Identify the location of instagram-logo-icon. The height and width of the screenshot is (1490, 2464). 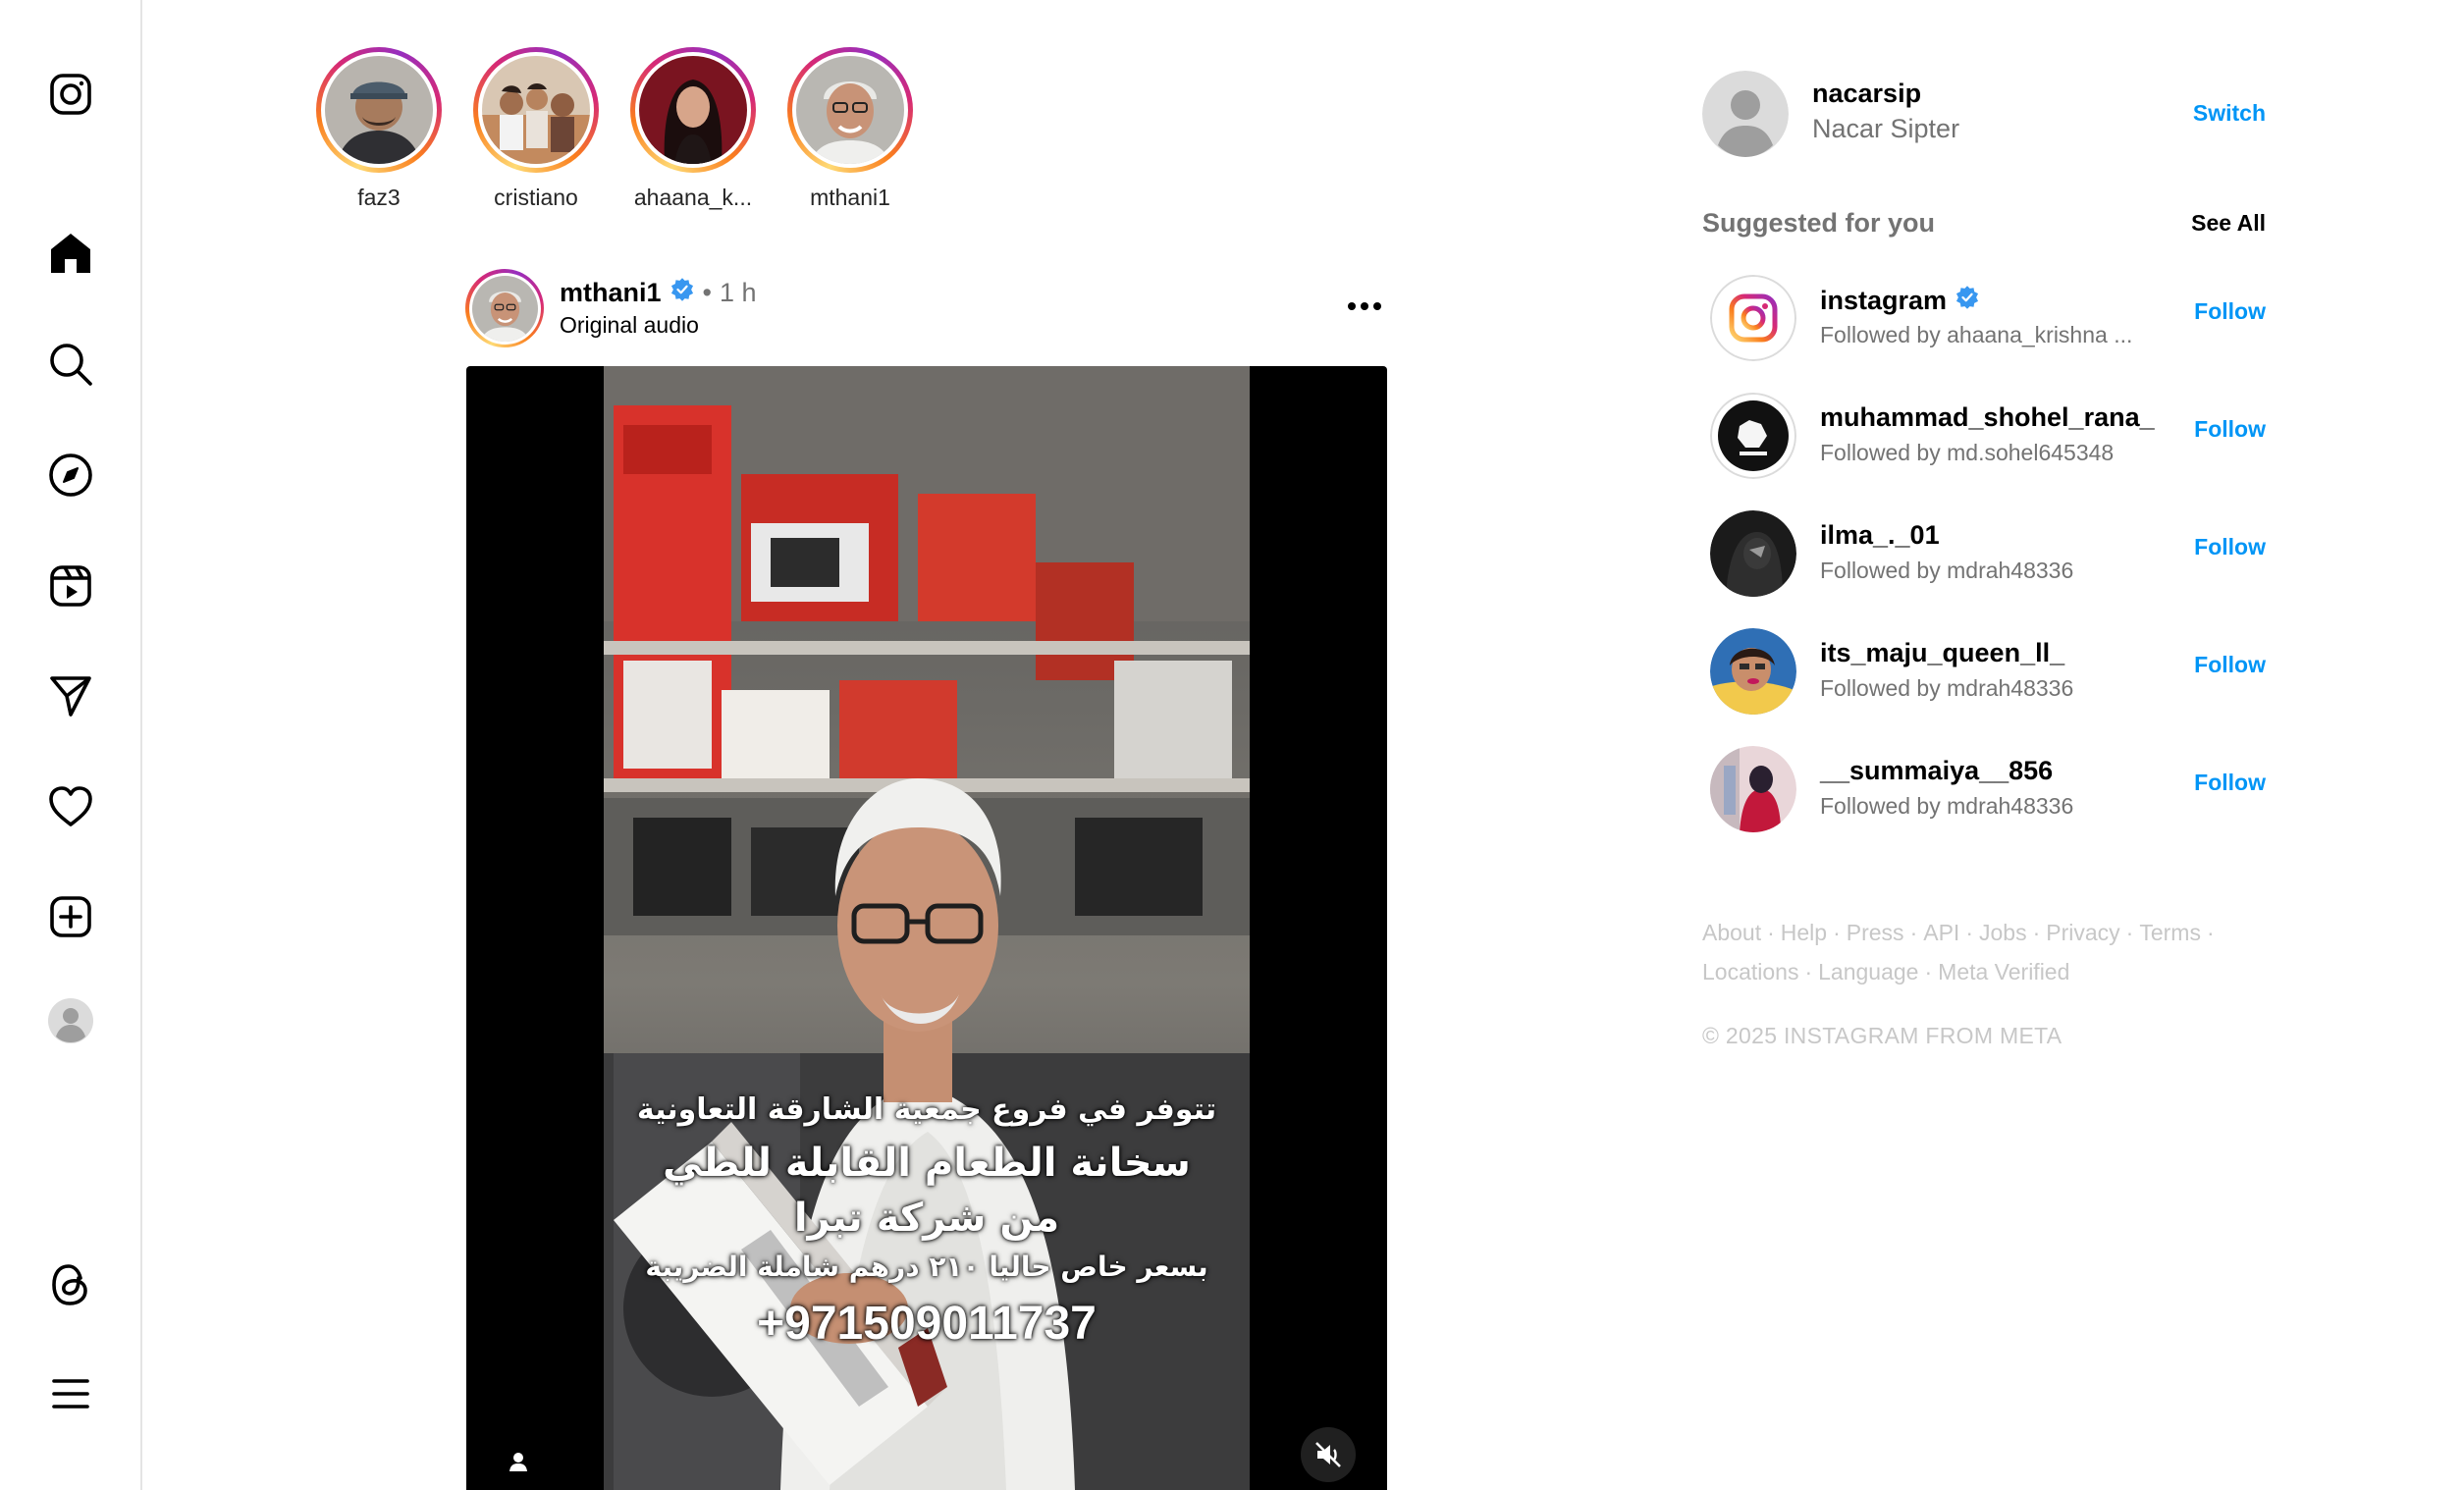
(70, 94).